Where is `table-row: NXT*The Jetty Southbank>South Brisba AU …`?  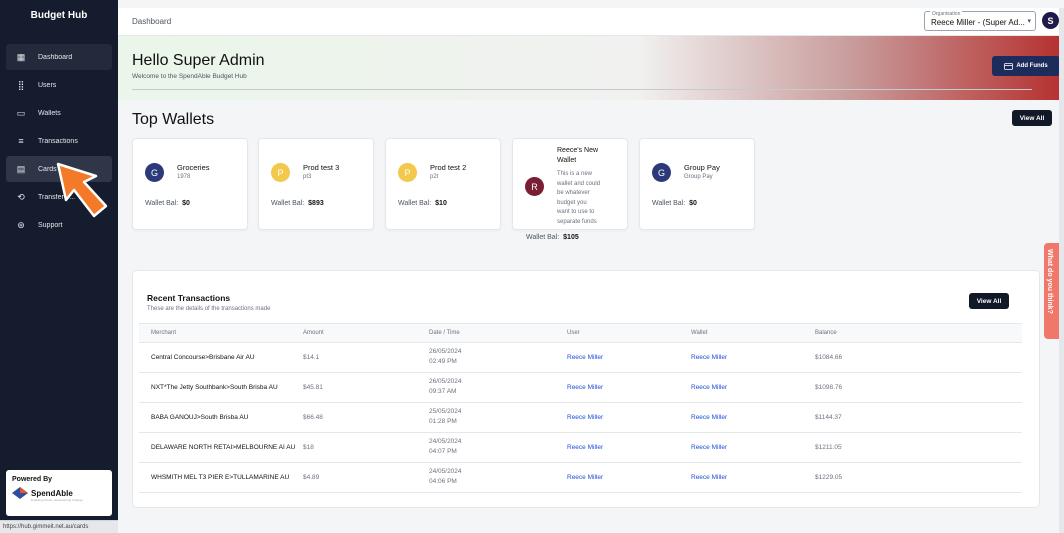
table-row: NXT*The Jetty Southbank>South Brisba AU … is located at coordinates (580, 388).